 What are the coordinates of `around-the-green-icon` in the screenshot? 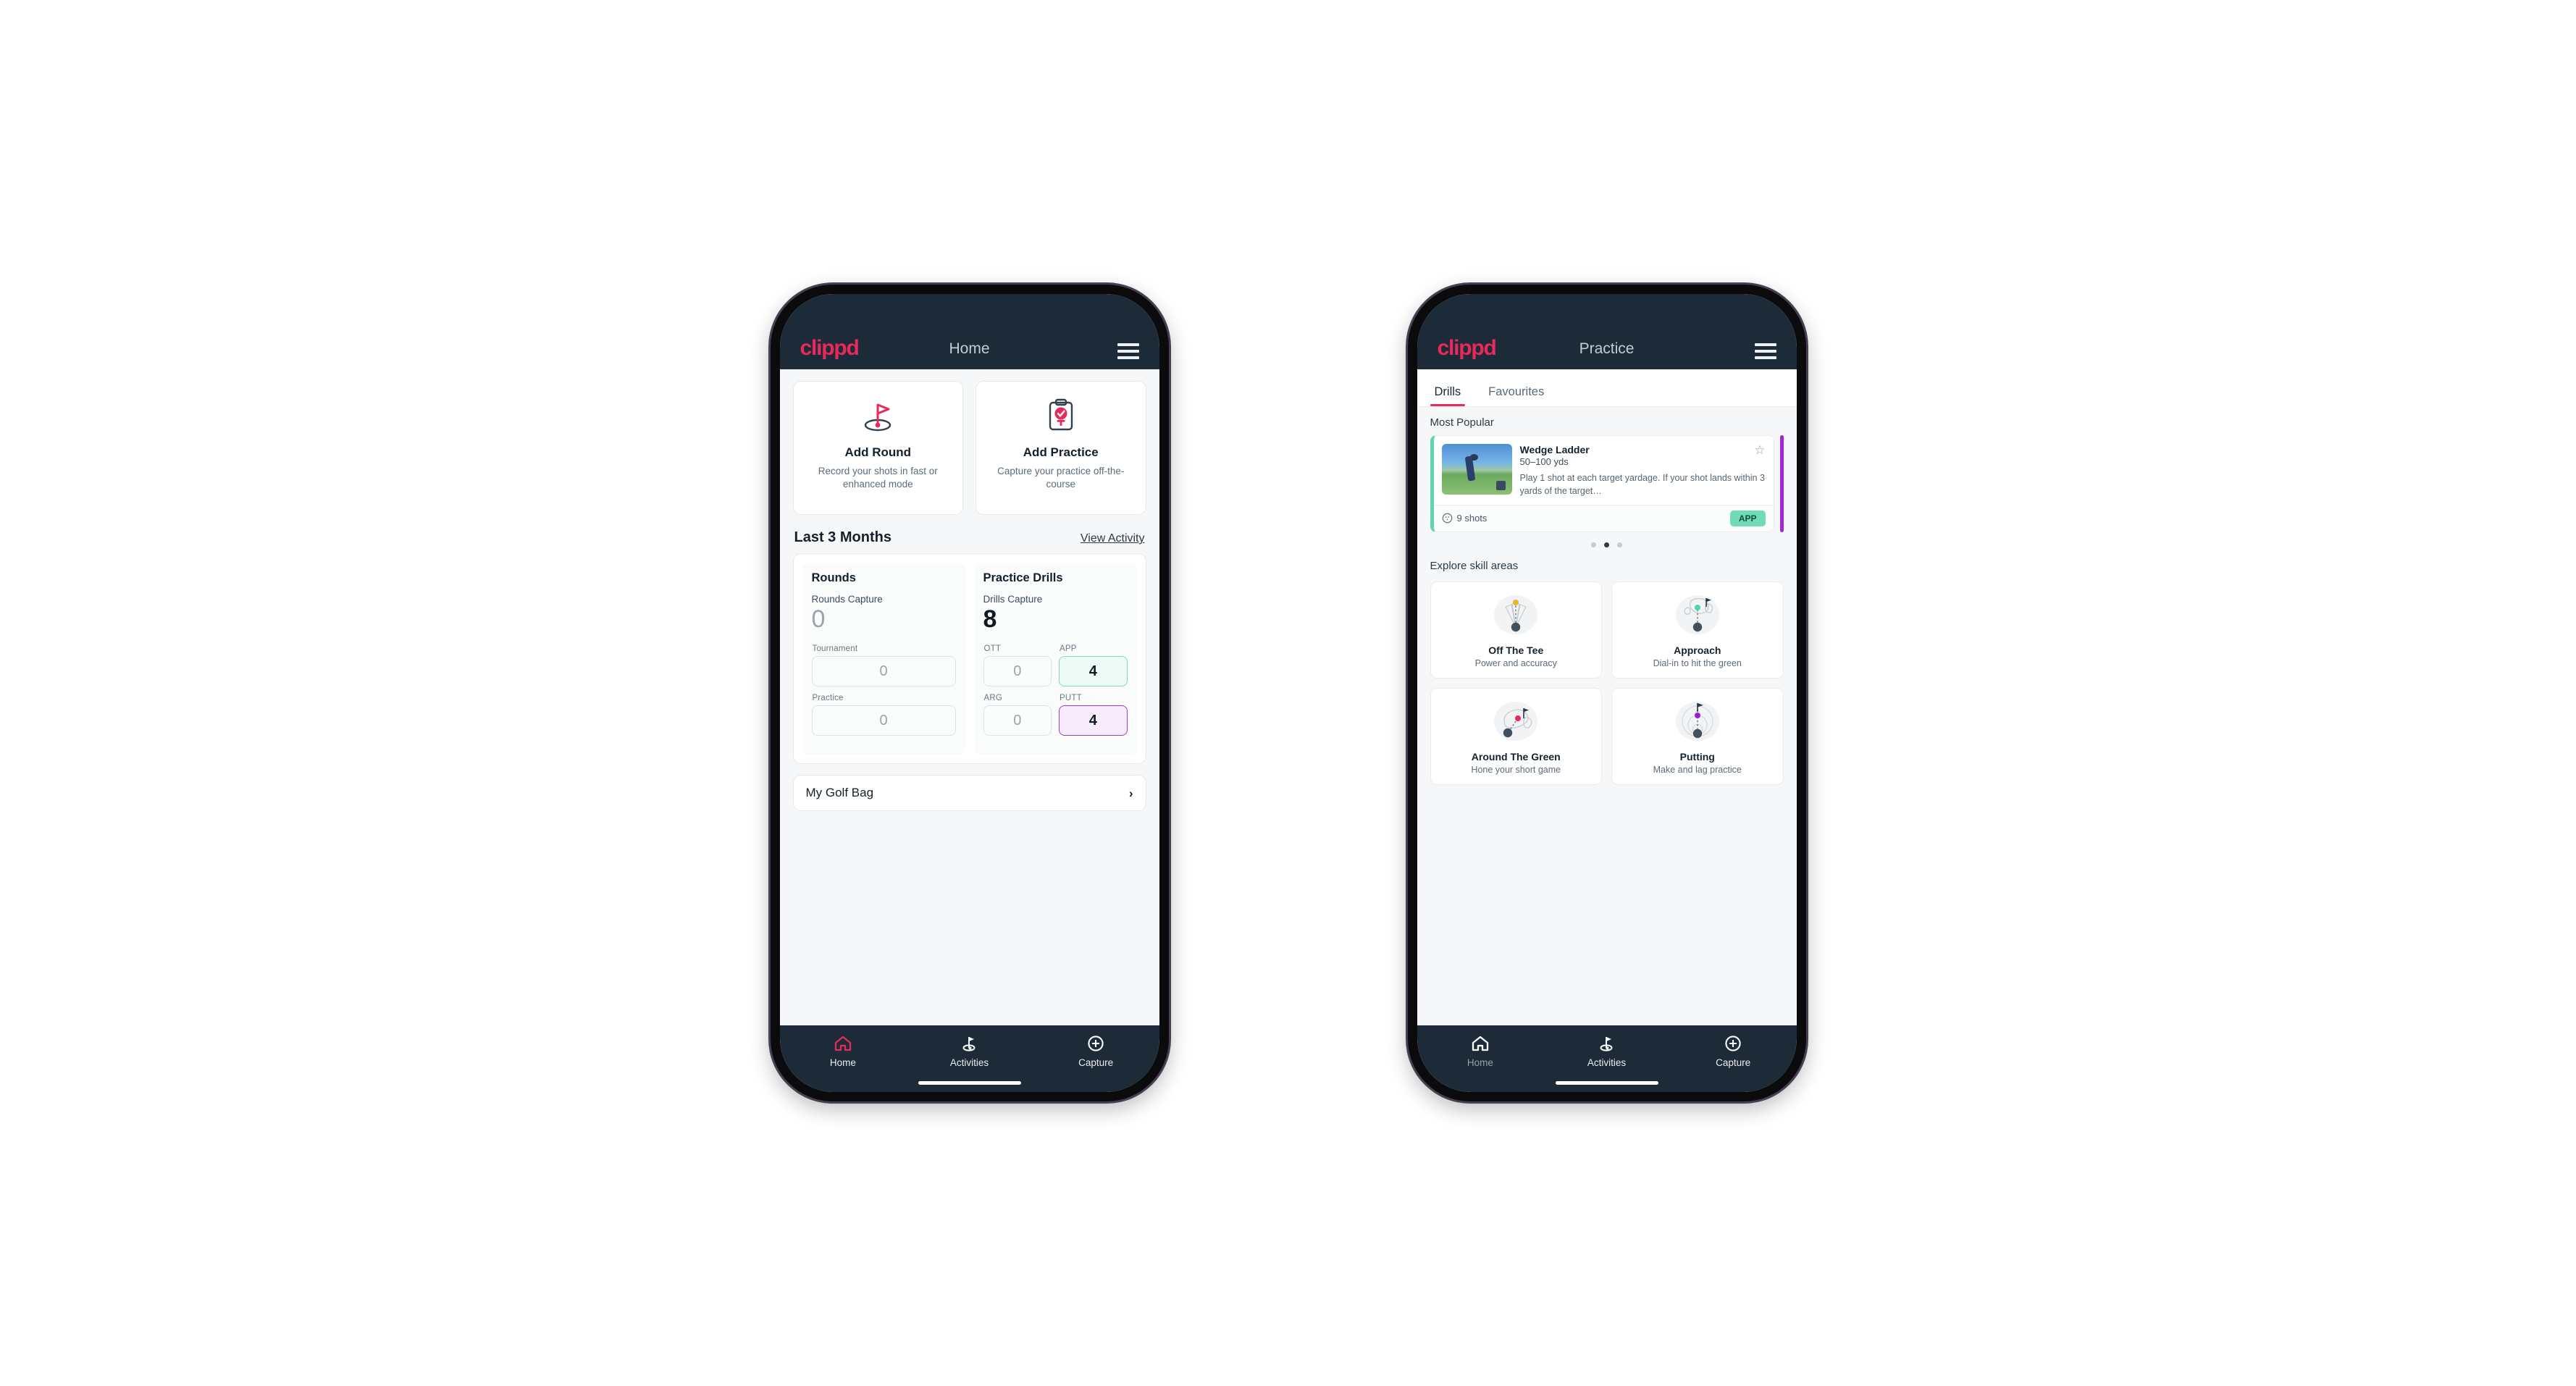 It's located at (1515, 721).